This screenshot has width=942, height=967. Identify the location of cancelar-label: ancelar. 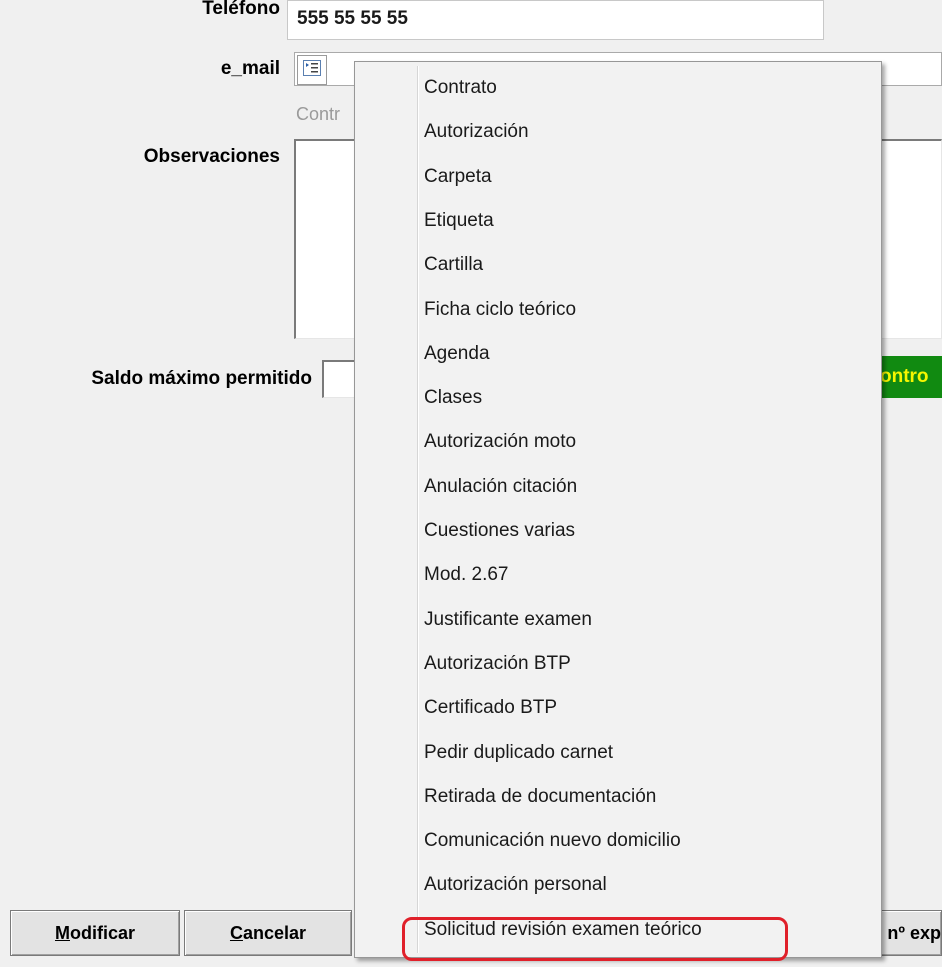
(274, 932).